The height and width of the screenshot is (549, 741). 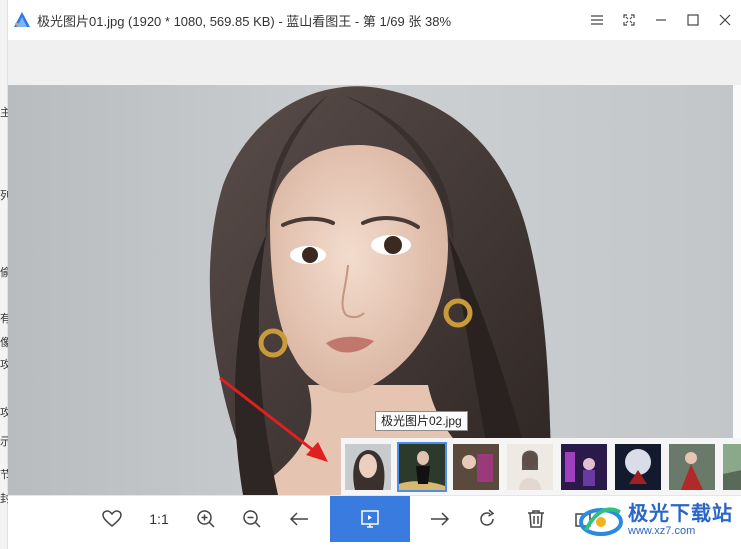 I want to click on actual-size-button: 1:1, so click(x=159, y=519).